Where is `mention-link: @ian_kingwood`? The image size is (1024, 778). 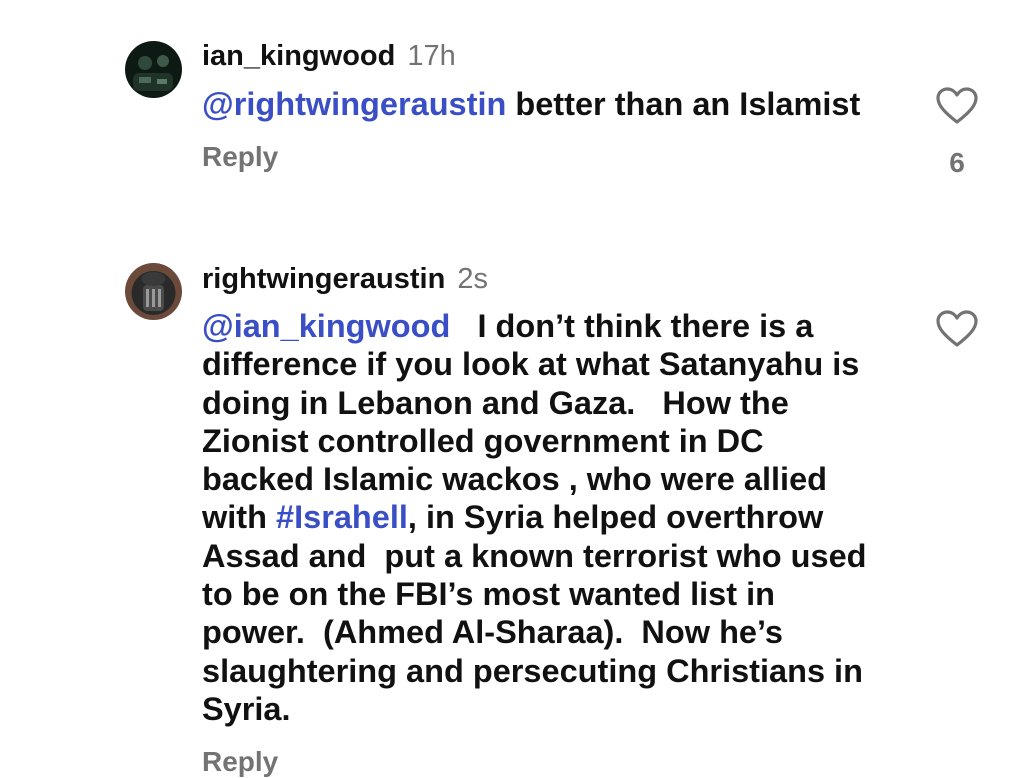 mention-link: @ian_kingwood is located at coordinates (326, 326).